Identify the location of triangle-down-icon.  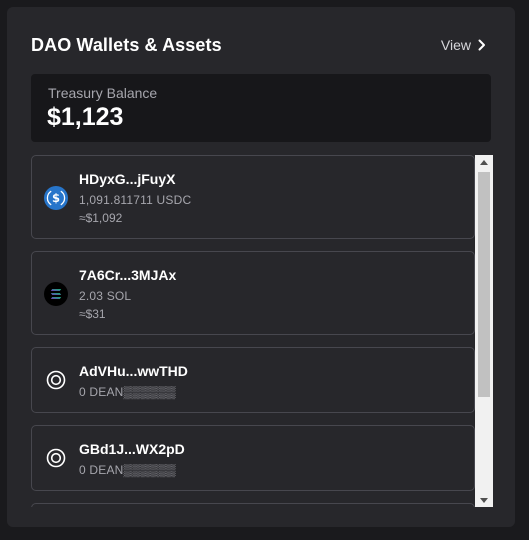
(484, 500).